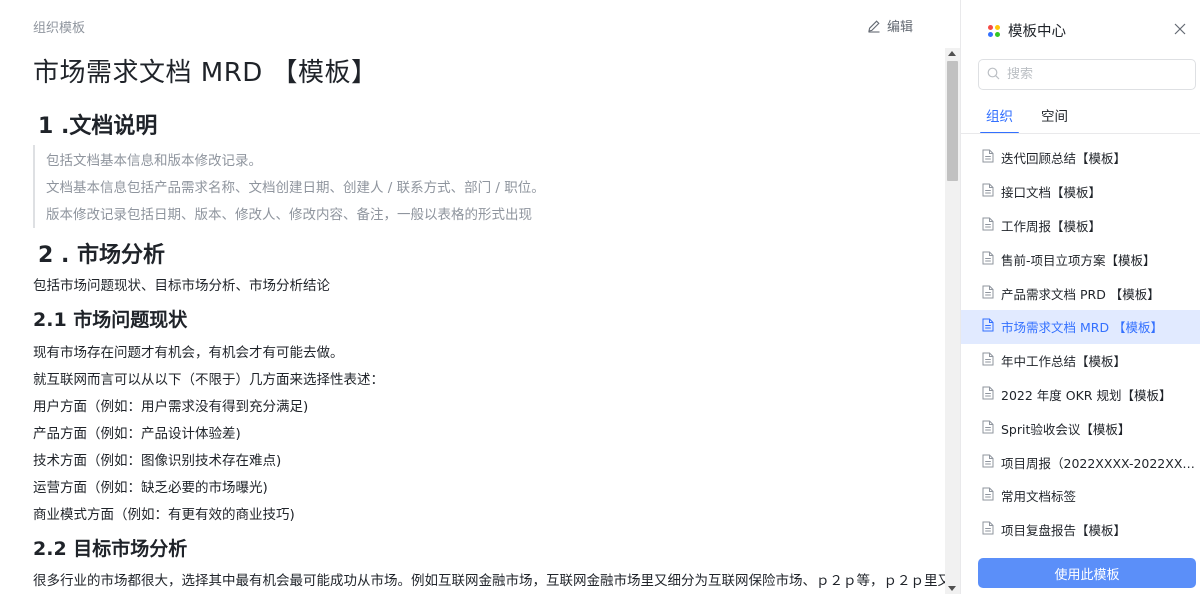 The width and height of the screenshot is (1200, 594). I want to click on edit-label: 编辑, so click(900, 27).